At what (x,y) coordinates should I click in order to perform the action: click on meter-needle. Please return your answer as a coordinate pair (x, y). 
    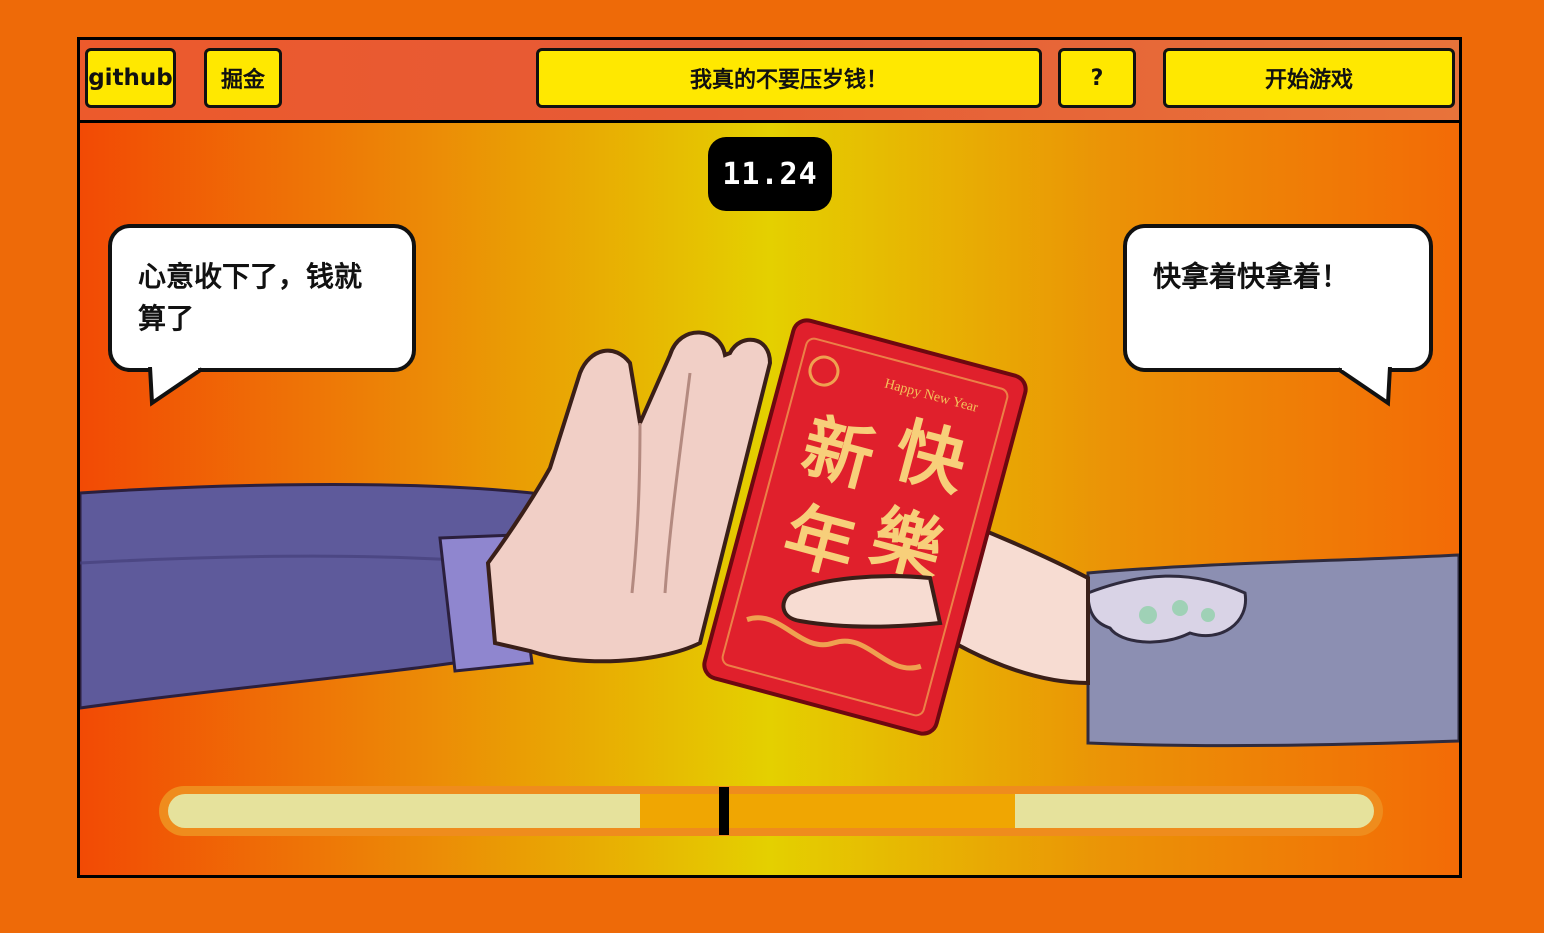
    Looking at the image, I should click on (723, 811).